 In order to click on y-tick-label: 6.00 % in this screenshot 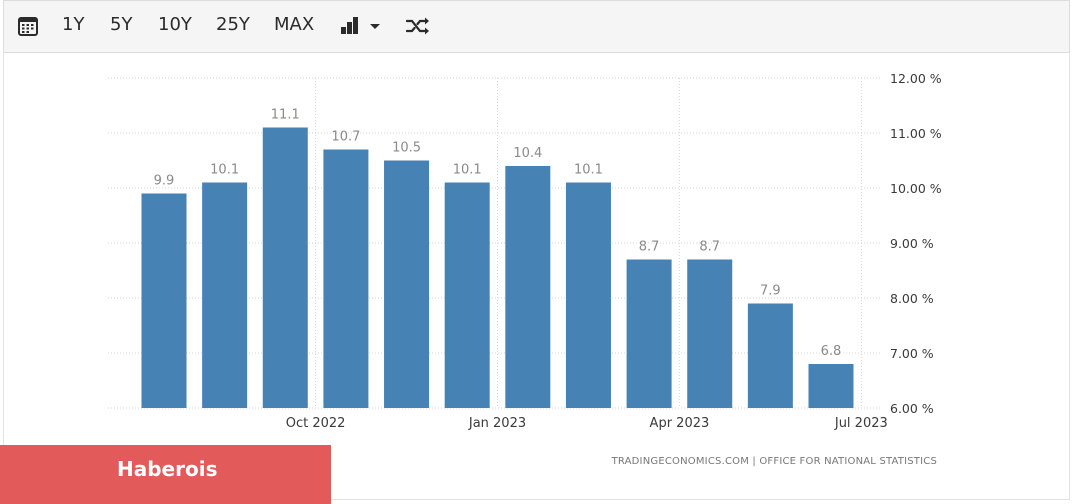, I will do `click(912, 408)`.